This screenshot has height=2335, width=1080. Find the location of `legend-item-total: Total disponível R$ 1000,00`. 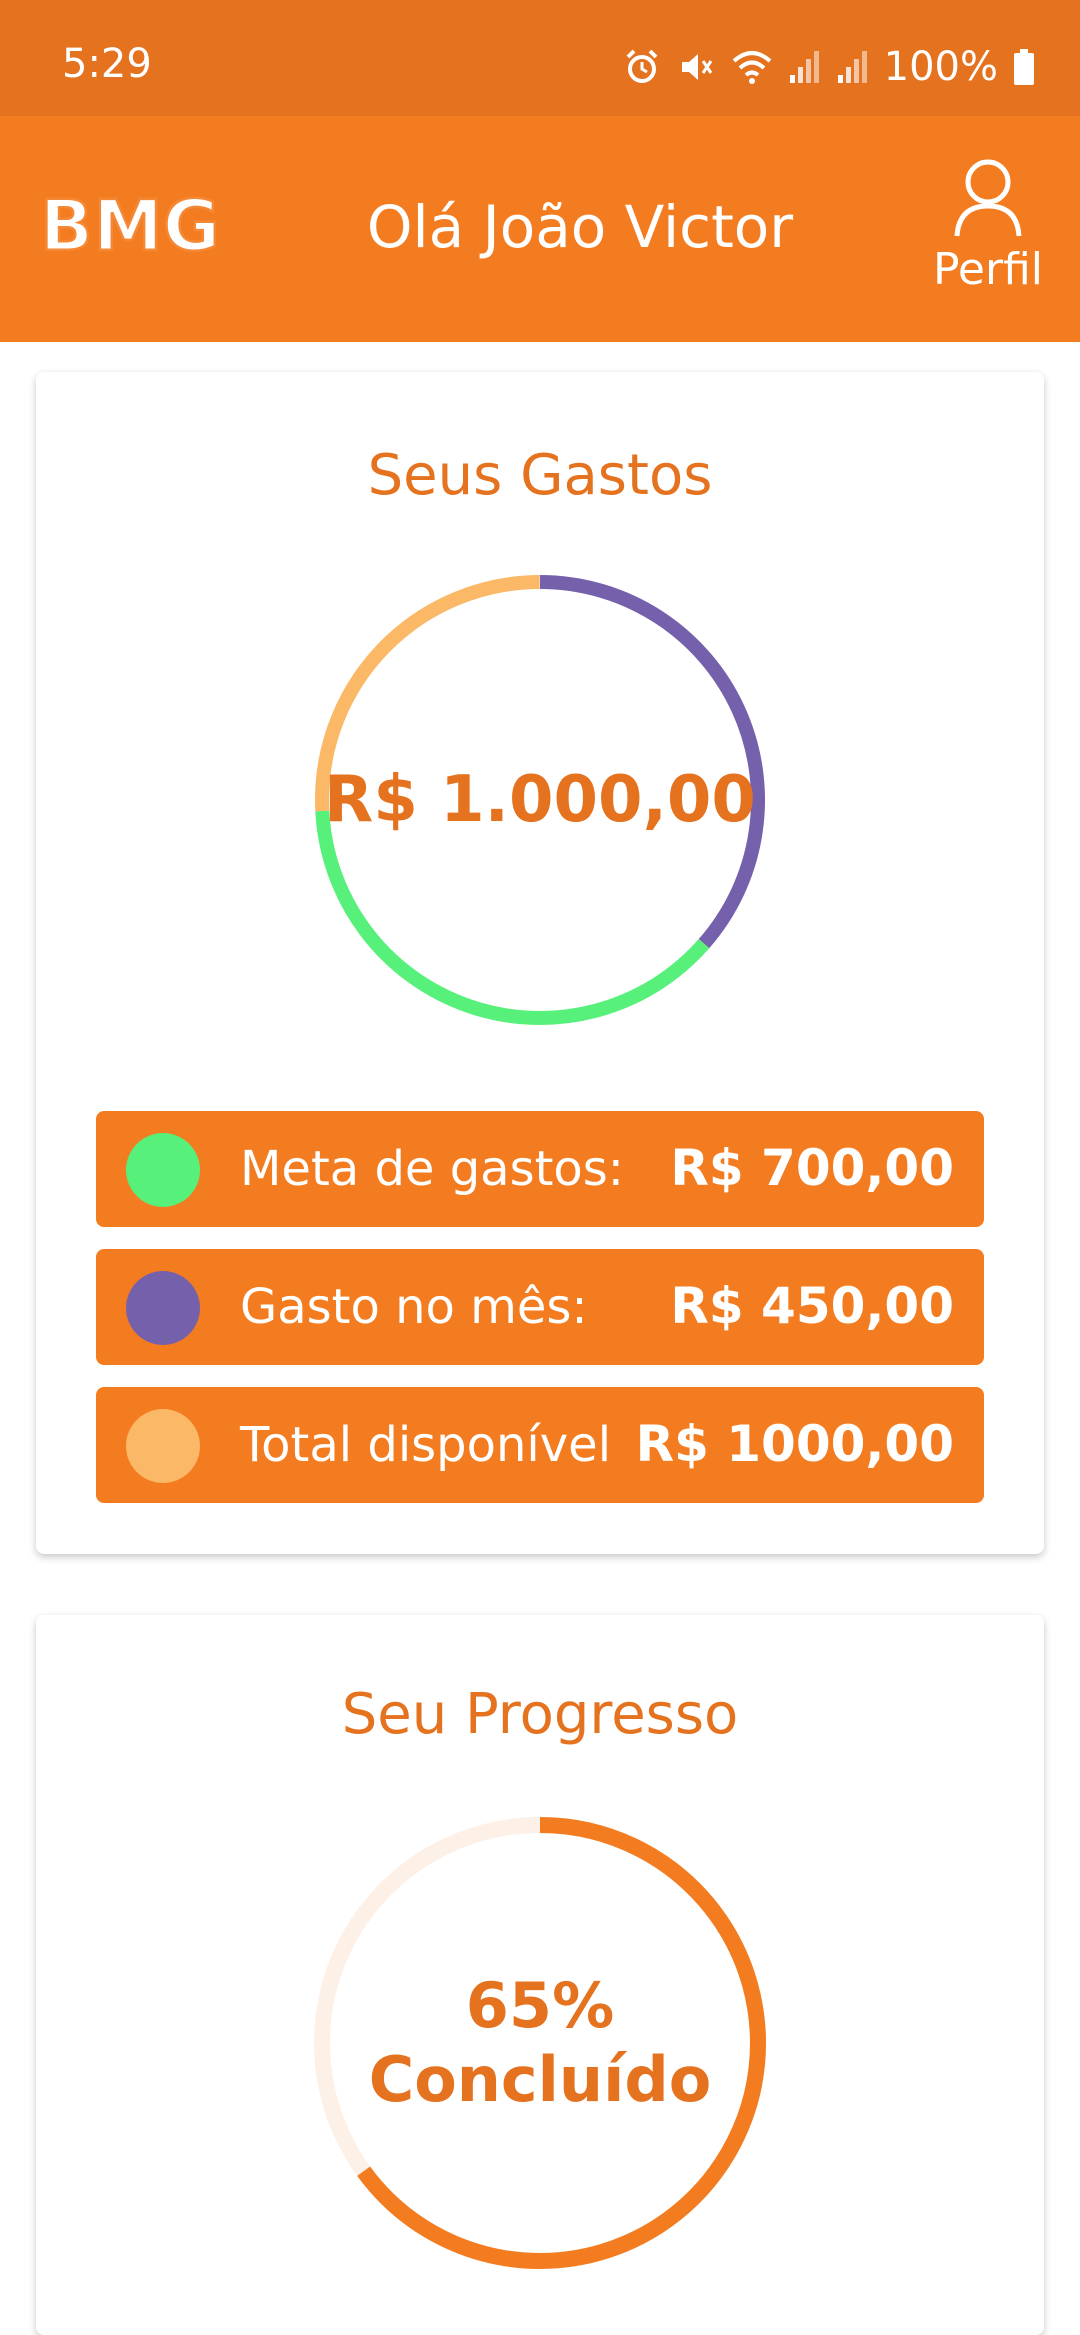

legend-item-total: Total disponível R$ 1000,00 is located at coordinates (540, 1445).